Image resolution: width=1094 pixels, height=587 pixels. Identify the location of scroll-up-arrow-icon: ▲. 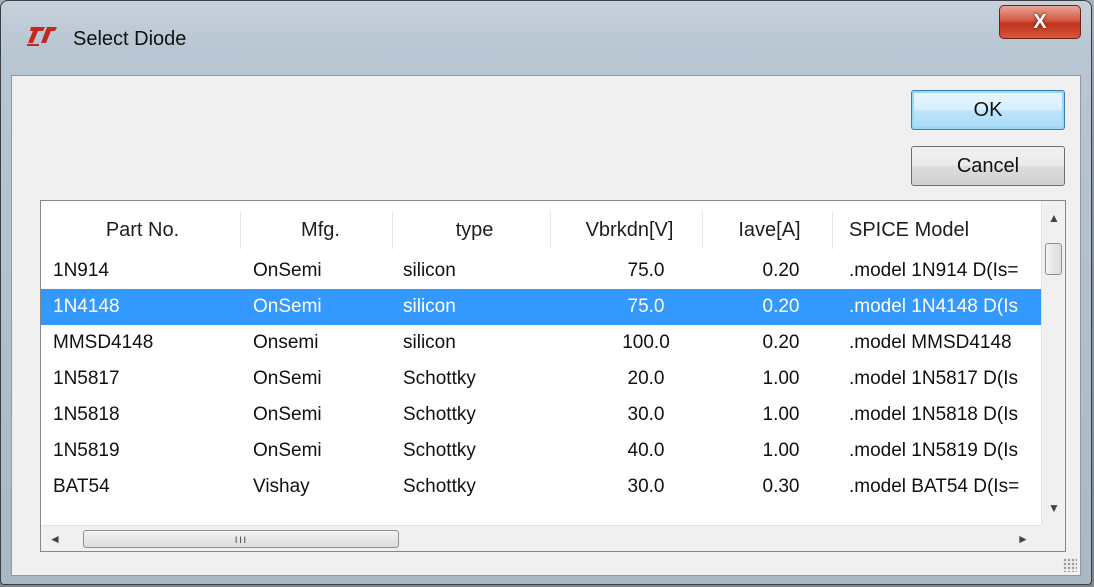
(1053, 218).